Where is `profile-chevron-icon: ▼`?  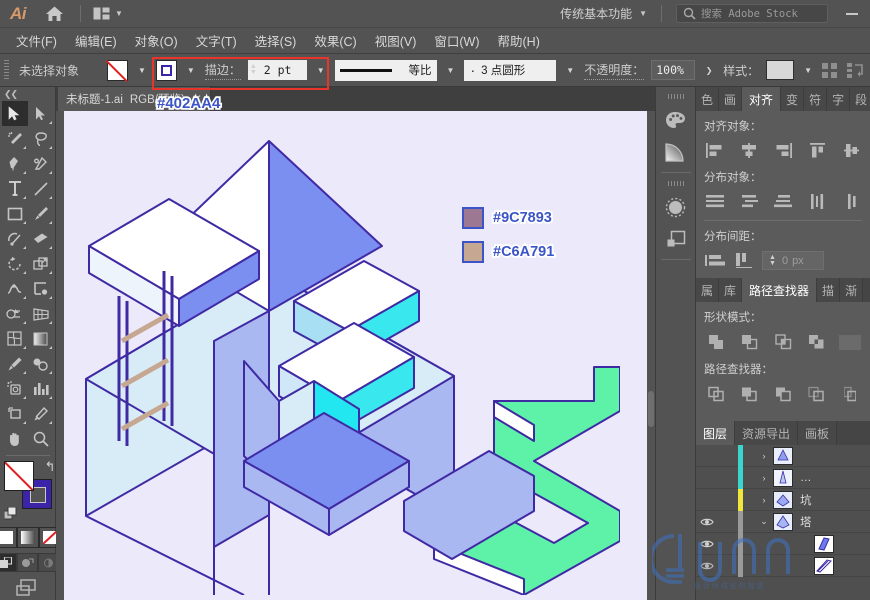
profile-chevron-icon: ▼ is located at coordinates (451, 70).